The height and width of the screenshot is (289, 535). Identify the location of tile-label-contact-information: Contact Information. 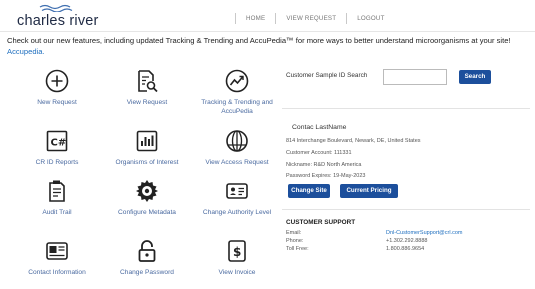
(57, 272).